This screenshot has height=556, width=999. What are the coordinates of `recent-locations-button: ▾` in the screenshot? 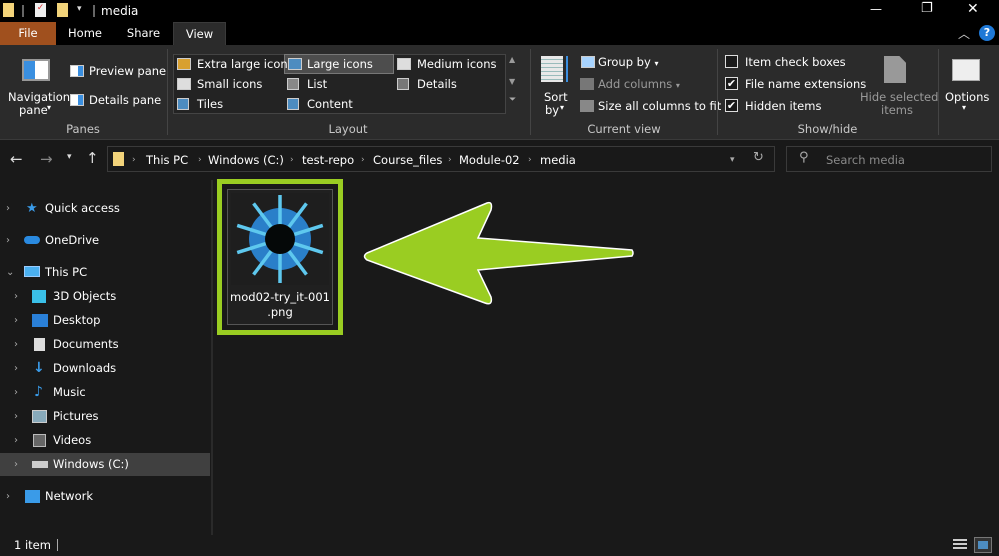 It's located at (69, 157).